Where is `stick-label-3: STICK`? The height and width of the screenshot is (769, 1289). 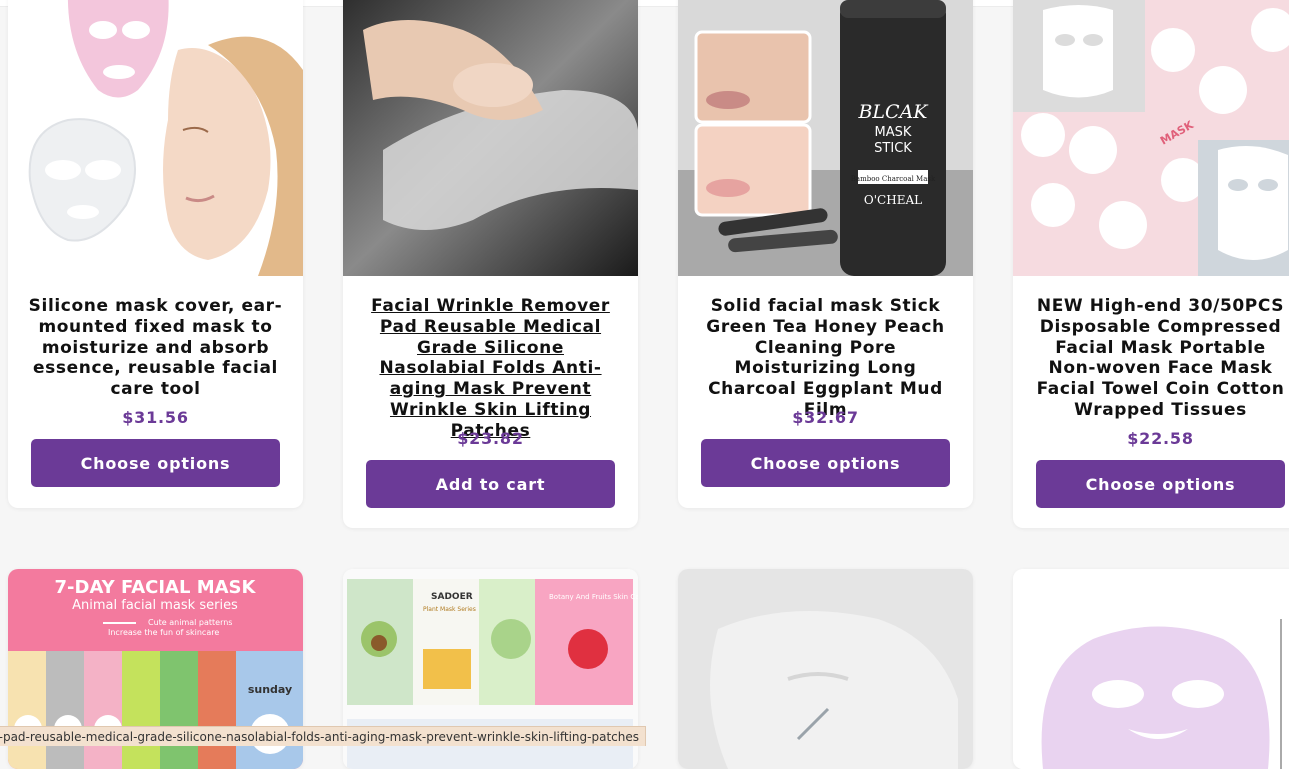
stick-label-3: STICK is located at coordinates (893, 148).